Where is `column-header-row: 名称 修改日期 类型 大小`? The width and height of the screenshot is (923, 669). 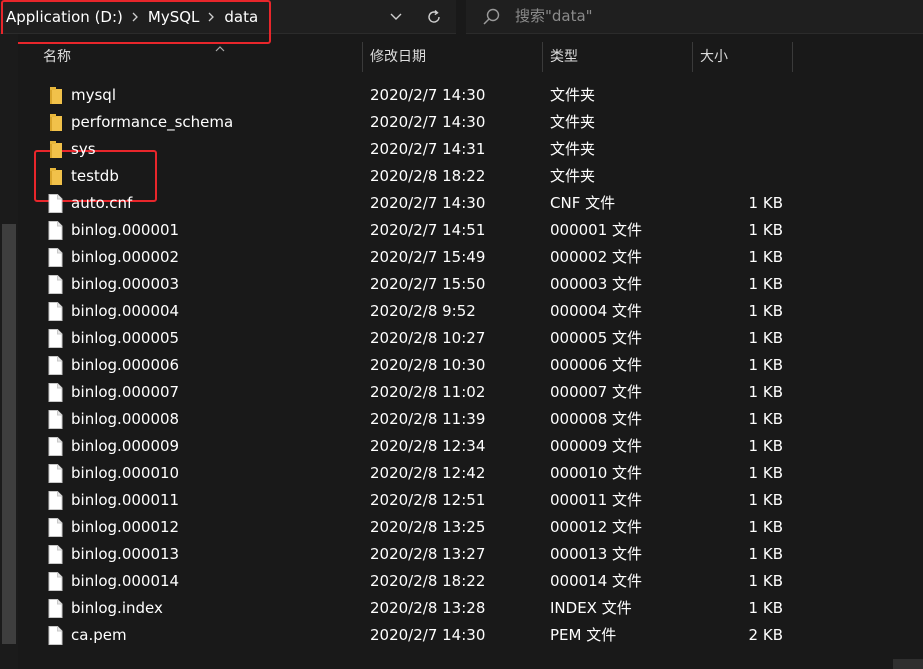
column-header-row: 名称 修改日期 类型 大小 is located at coordinates (471, 57).